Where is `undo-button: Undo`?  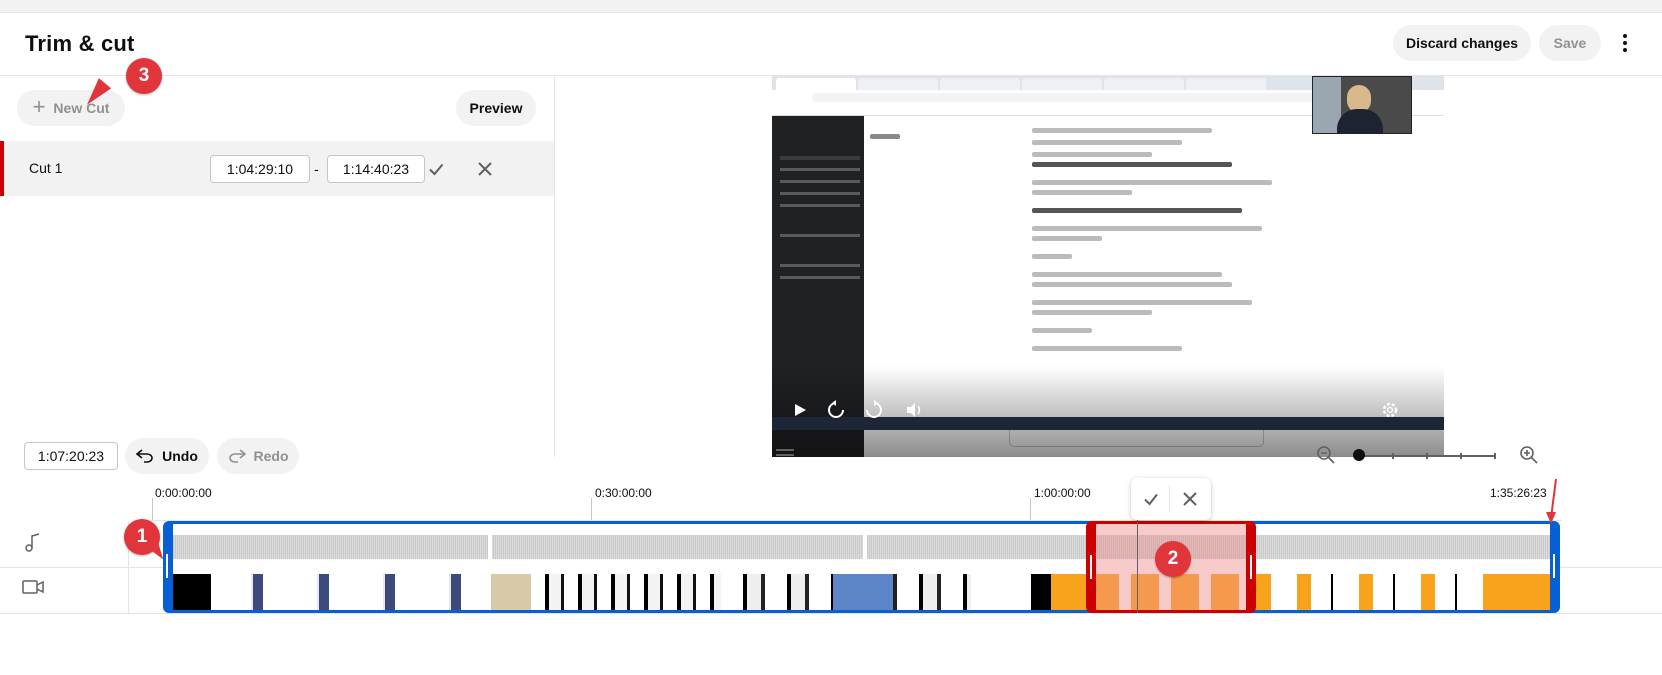
undo-button: Undo is located at coordinates (167, 456).